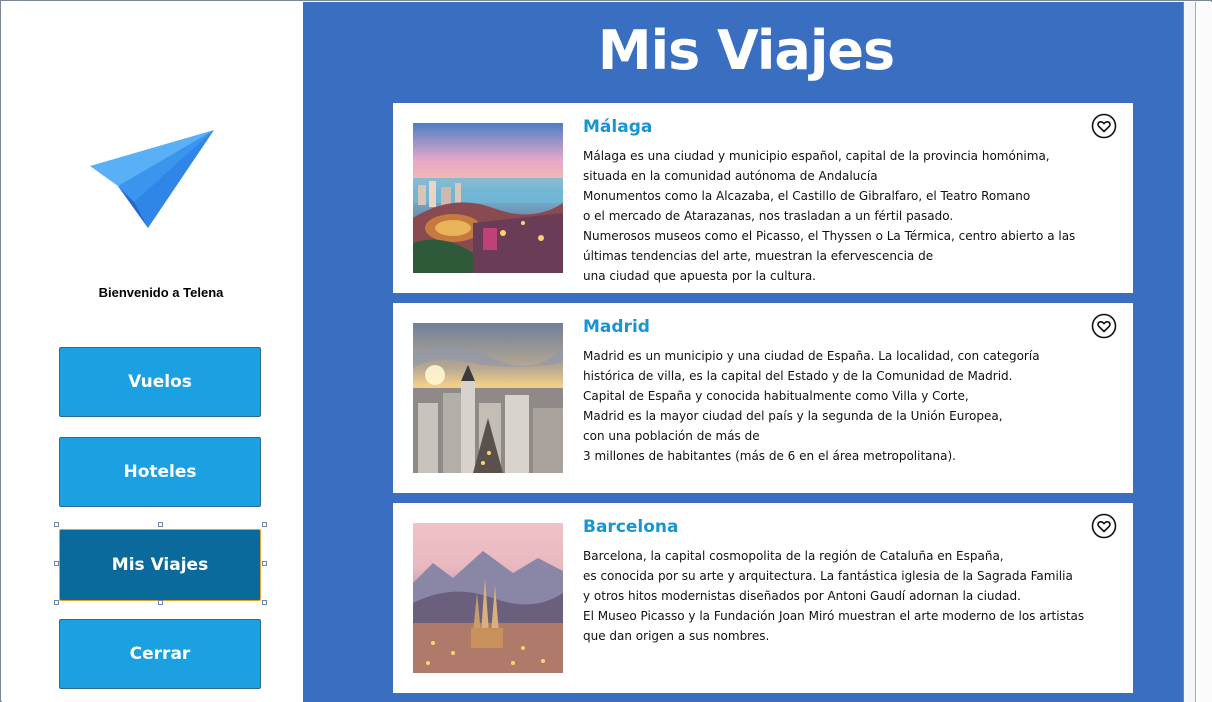 The width and height of the screenshot is (1212, 702). Describe the element at coordinates (671, 436) in the screenshot. I see `description-line: con una población de más de` at that location.